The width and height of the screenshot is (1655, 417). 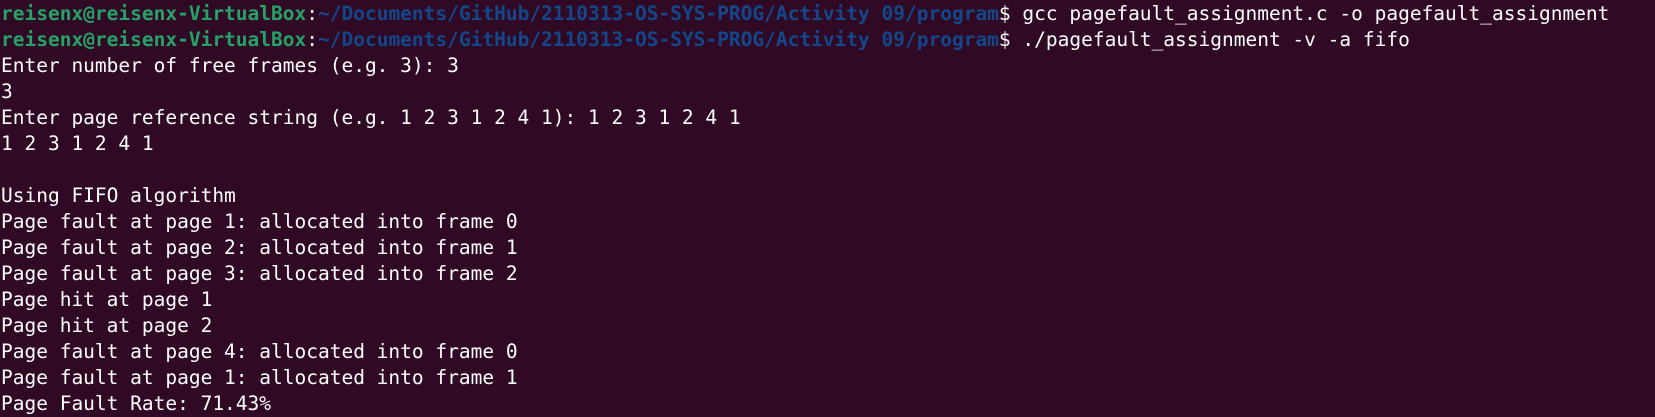 What do you see at coordinates (107, 325) in the screenshot?
I see `output-line: Page hit at page 2` at bounding box center [107, 325].